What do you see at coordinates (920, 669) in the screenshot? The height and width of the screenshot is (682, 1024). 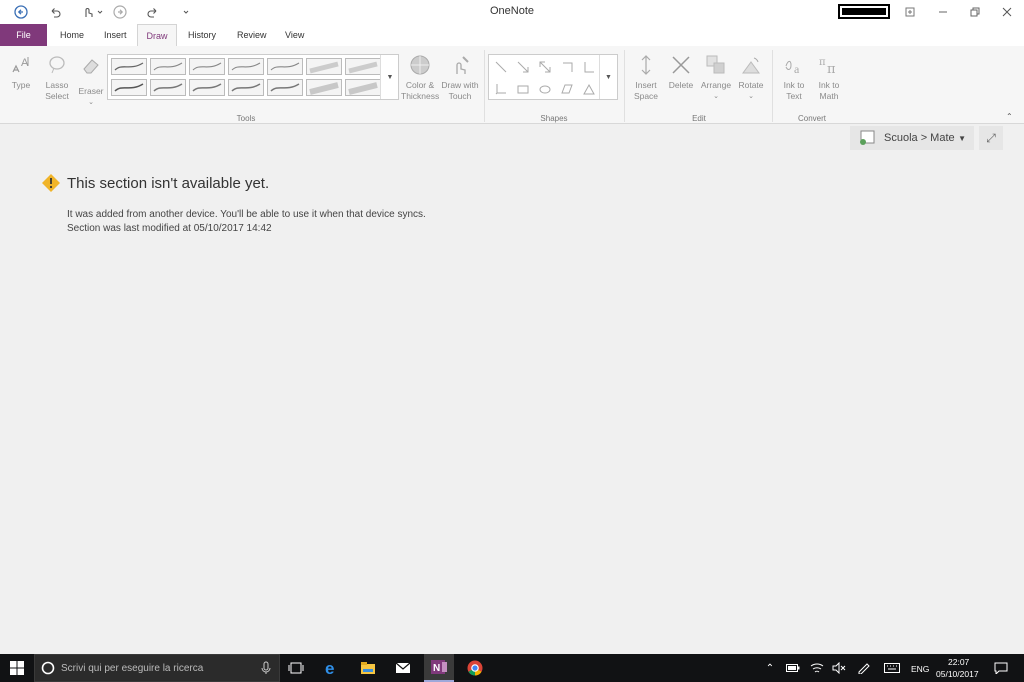 I see `input-language: ENG` at bounding box center [920, 669].